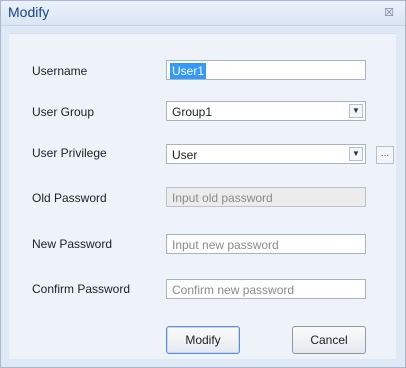  What do you see at coordinates (69, 153) in the screenshot?
I see `user-privilege-label: User Privilege` at bounding box center [69, 153].